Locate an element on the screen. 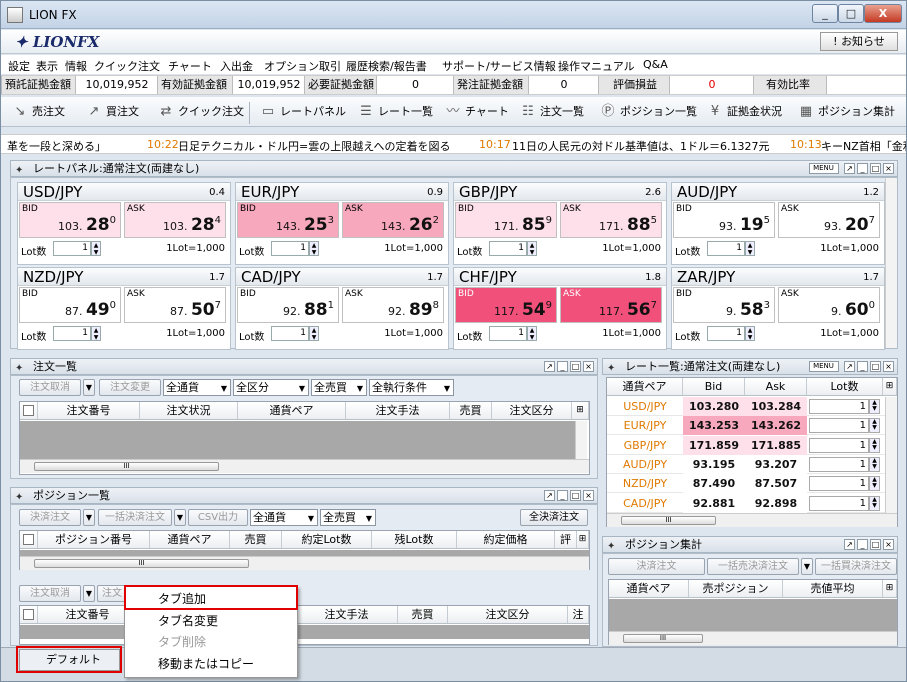  column-header: Bid is located at coordinates (714, 386).